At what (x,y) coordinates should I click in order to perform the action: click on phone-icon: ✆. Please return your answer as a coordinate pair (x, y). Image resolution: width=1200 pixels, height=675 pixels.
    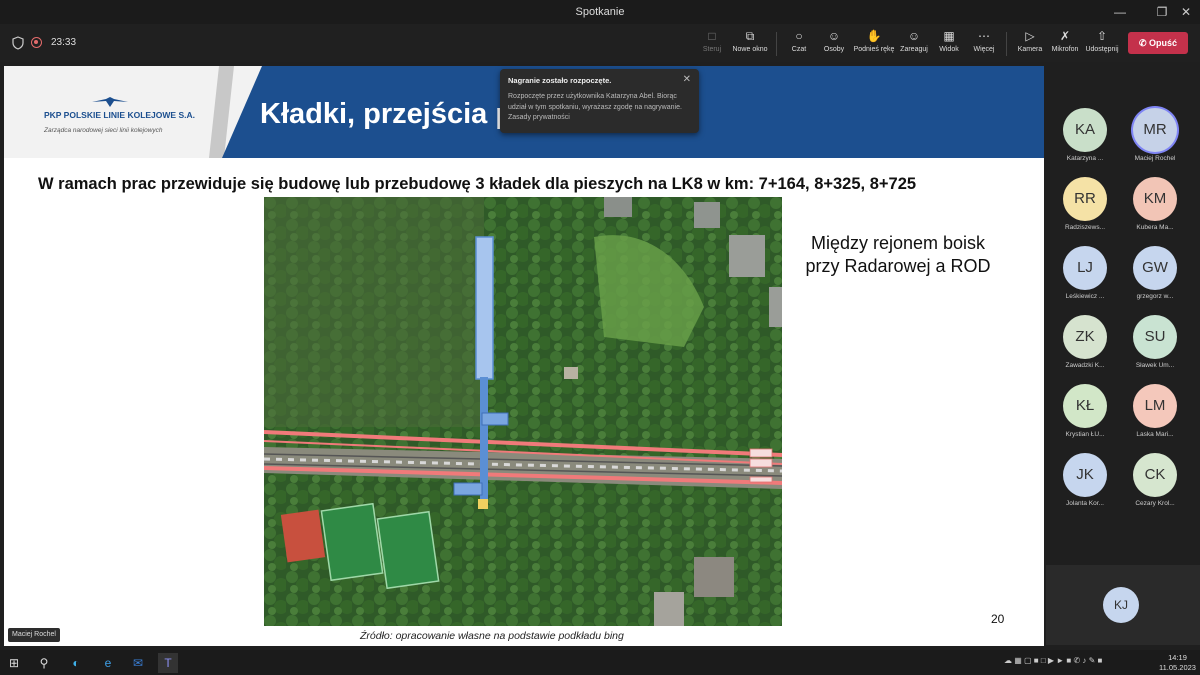
    Looking at the image, I should click on (1144, 43).